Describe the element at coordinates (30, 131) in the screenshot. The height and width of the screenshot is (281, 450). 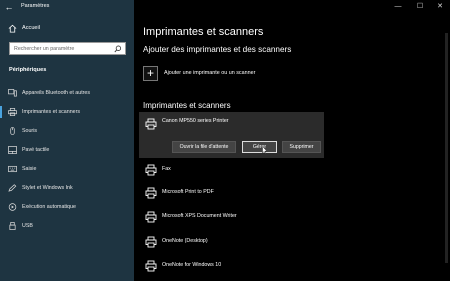
I see `sidebar-item-label: Souris` at that location.